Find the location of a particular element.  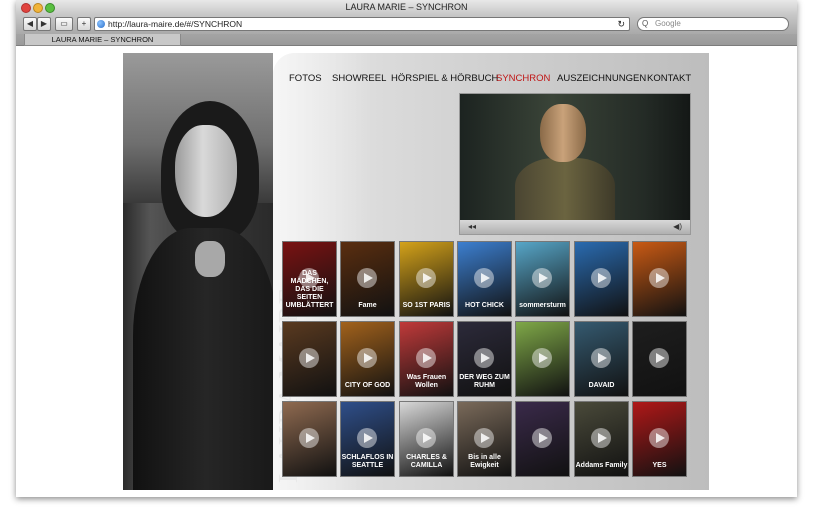

poster-title: sommersturm is located at coordinates (542, 305).